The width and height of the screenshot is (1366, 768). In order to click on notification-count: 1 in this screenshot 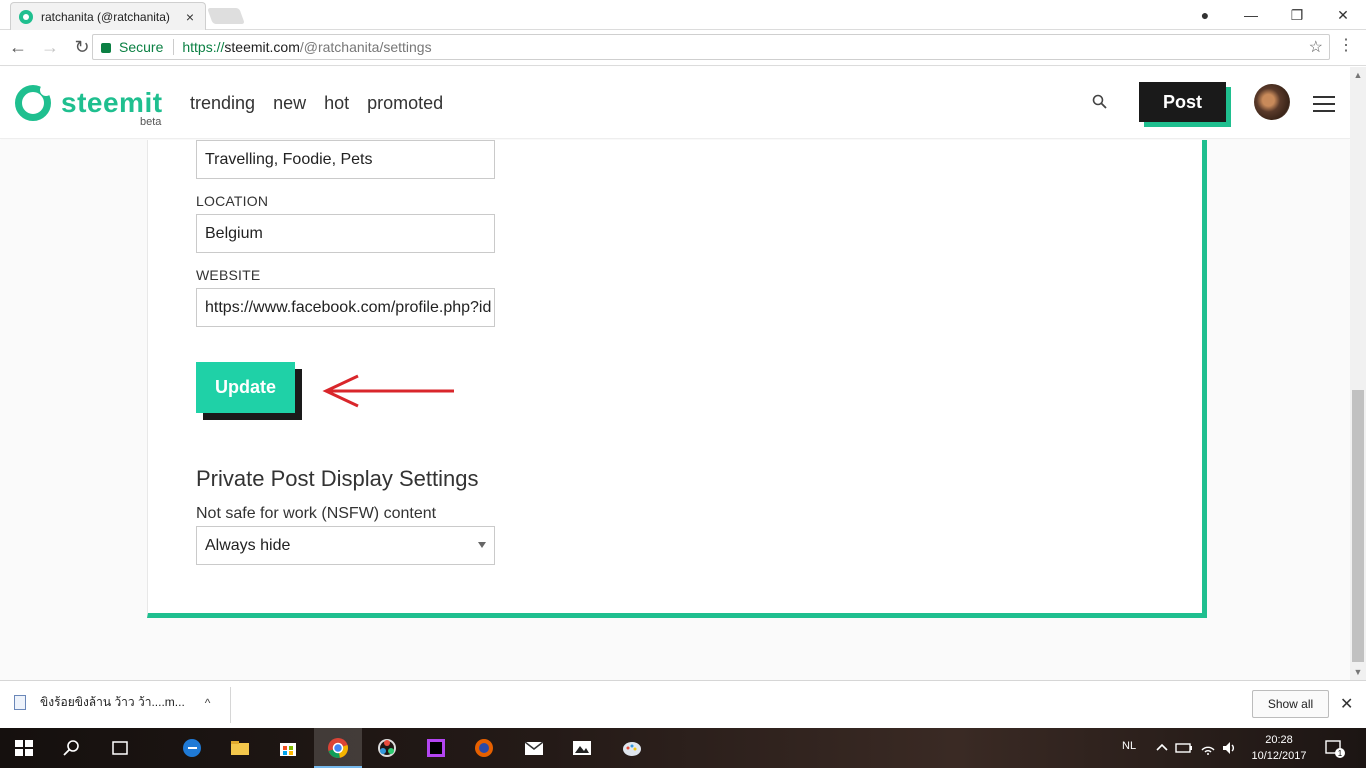, I will do `click(1340, 753)`.